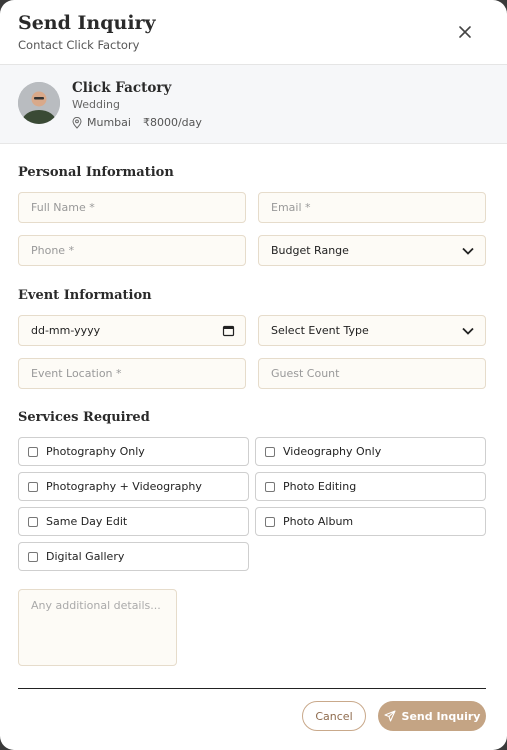  I want to click on event-type-value: Select Event Type, so click(320, 330).